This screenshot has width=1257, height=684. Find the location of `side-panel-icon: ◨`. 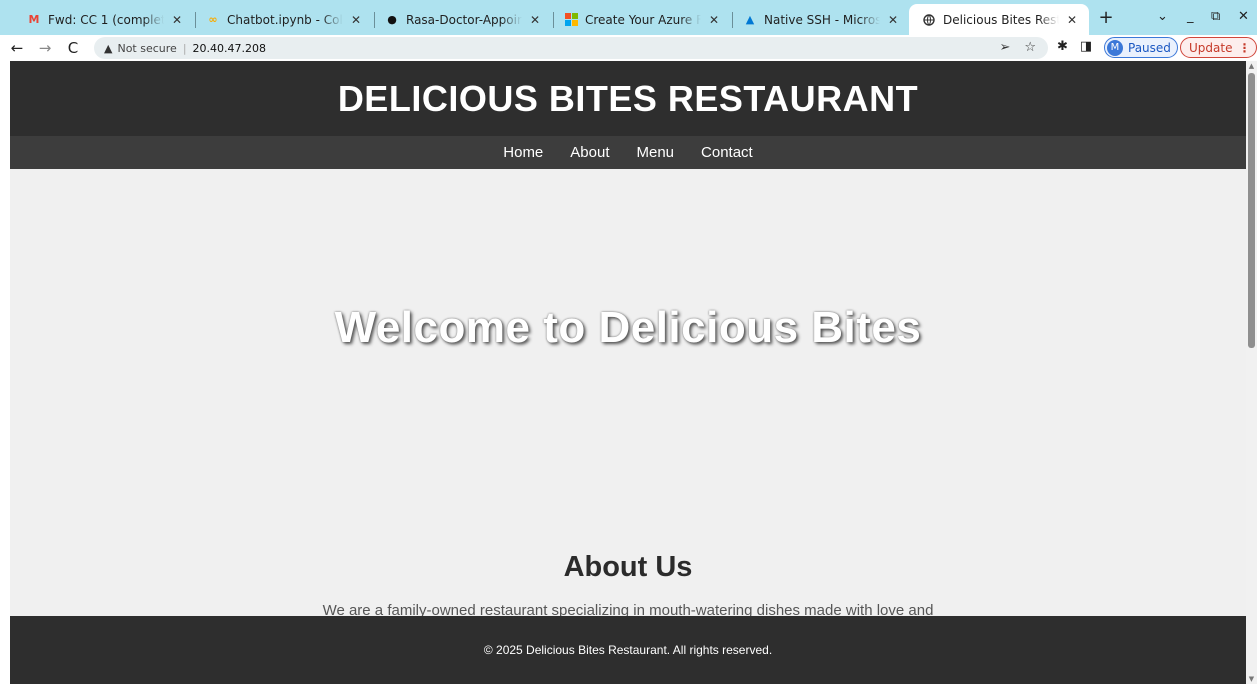

side-panel-icon: ◨ is located at coordinates (1086, 46).